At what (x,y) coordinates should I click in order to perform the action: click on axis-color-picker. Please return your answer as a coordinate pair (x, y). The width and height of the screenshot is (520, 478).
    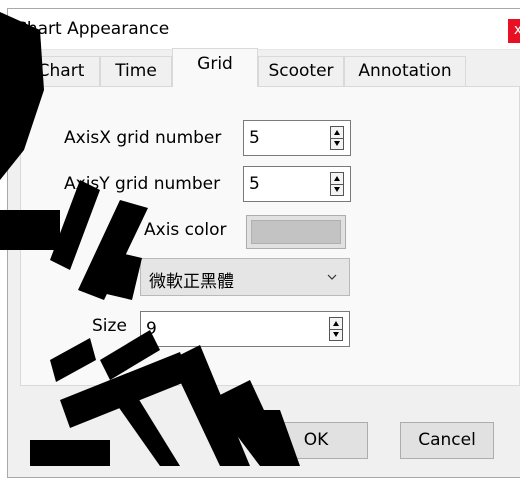
    Looking at the image, I should click on (296, 232).